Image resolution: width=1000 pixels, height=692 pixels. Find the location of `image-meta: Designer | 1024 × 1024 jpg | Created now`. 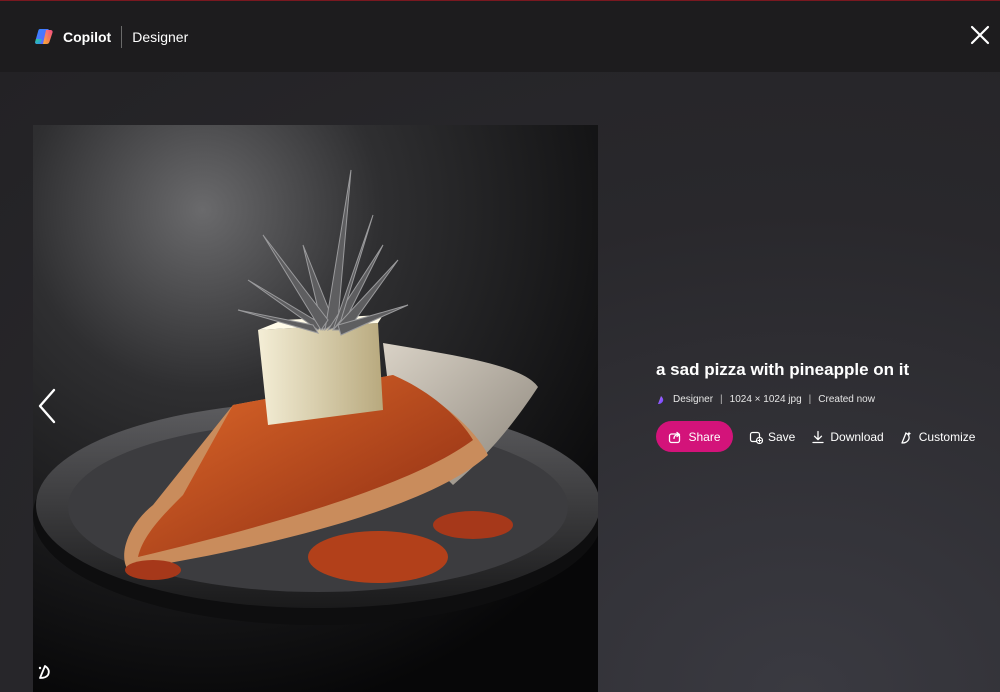

image-meta: Designer | 1024 × 1024 jpg | Created now is located at coordinates (826, 399).